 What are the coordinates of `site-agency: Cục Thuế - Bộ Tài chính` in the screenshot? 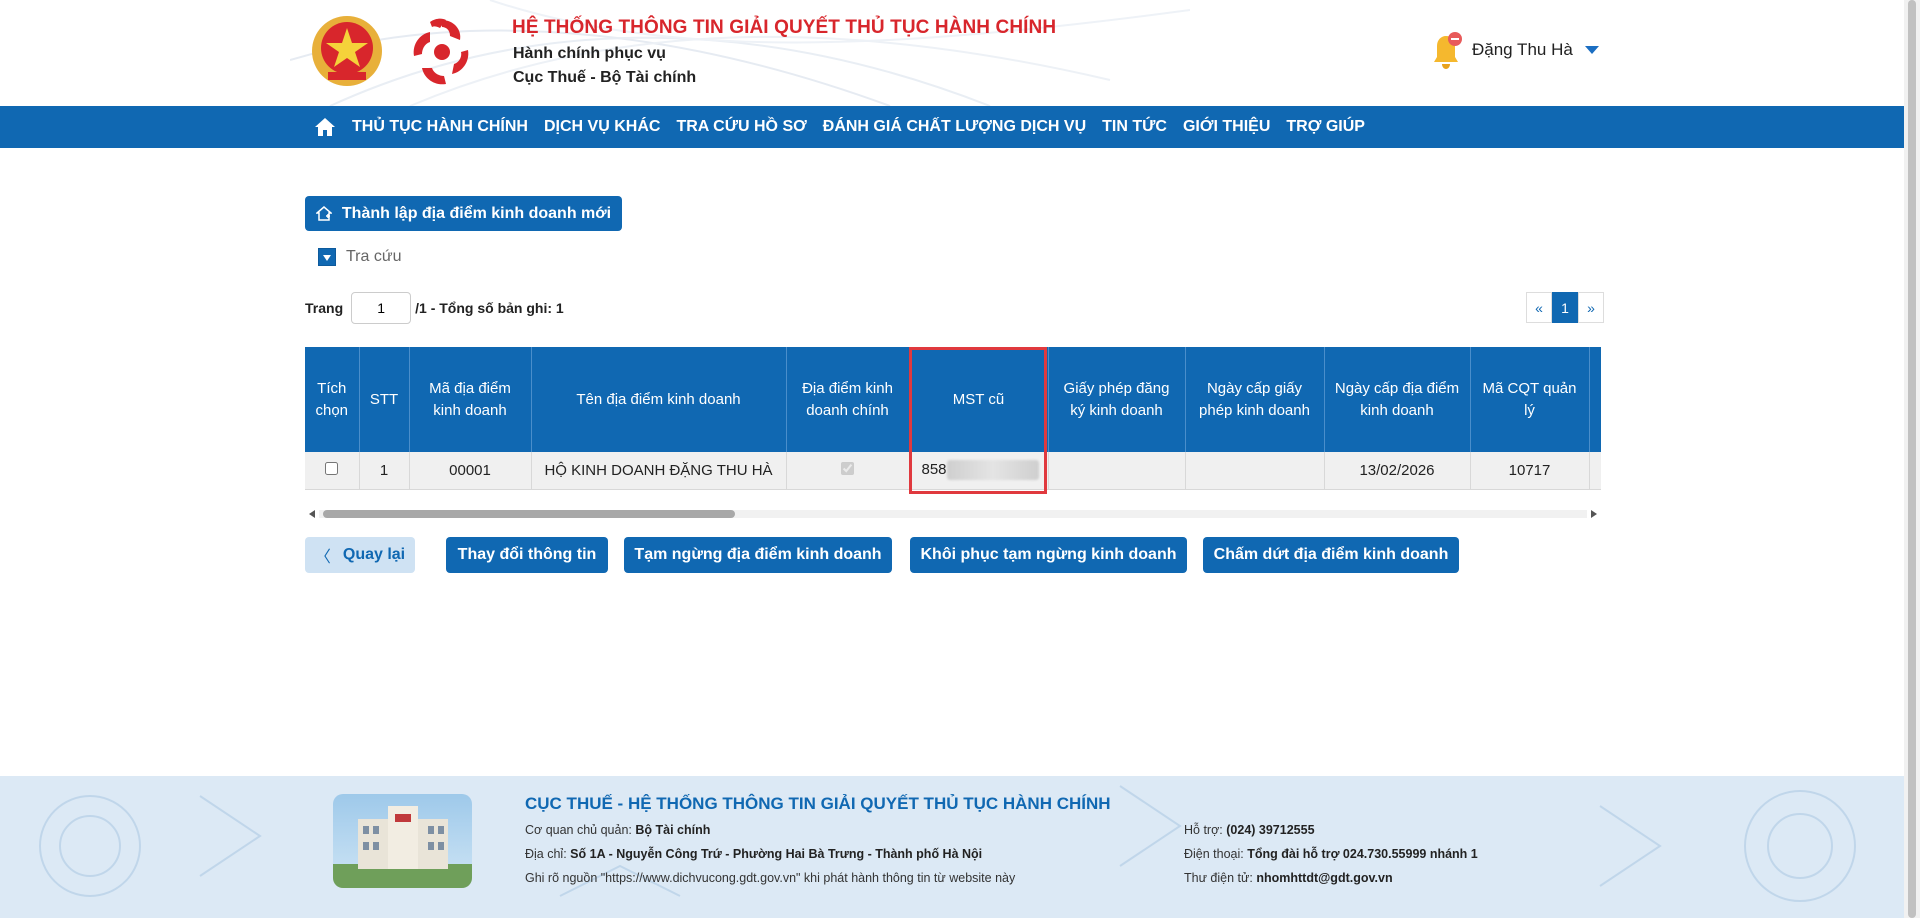 It's located at (605, 77).